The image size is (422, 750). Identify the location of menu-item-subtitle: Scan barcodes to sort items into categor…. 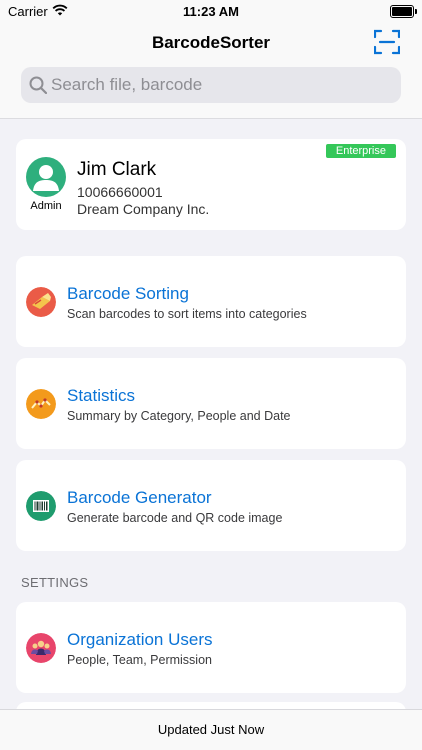
(187, 314).